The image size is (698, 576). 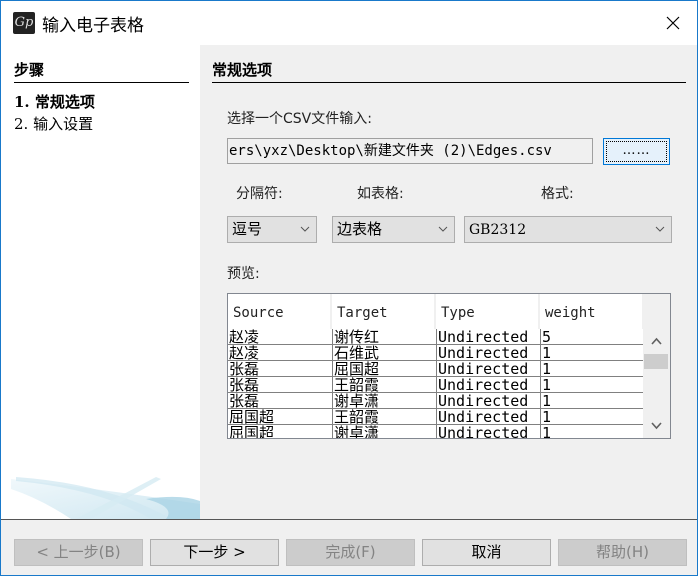 I want to click on close-icon, so click(x=673, y=23).